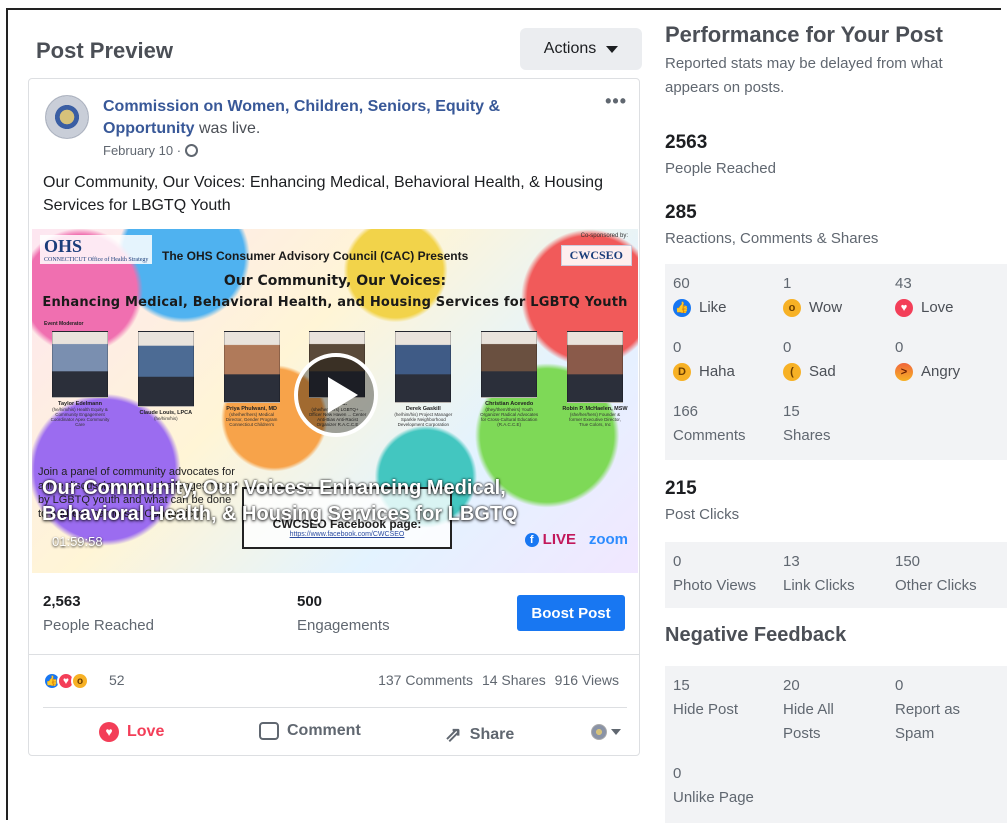  Describe the element at coordinates (681, 685) in the screenshot. I see `hide-post-value: 15` at that location.